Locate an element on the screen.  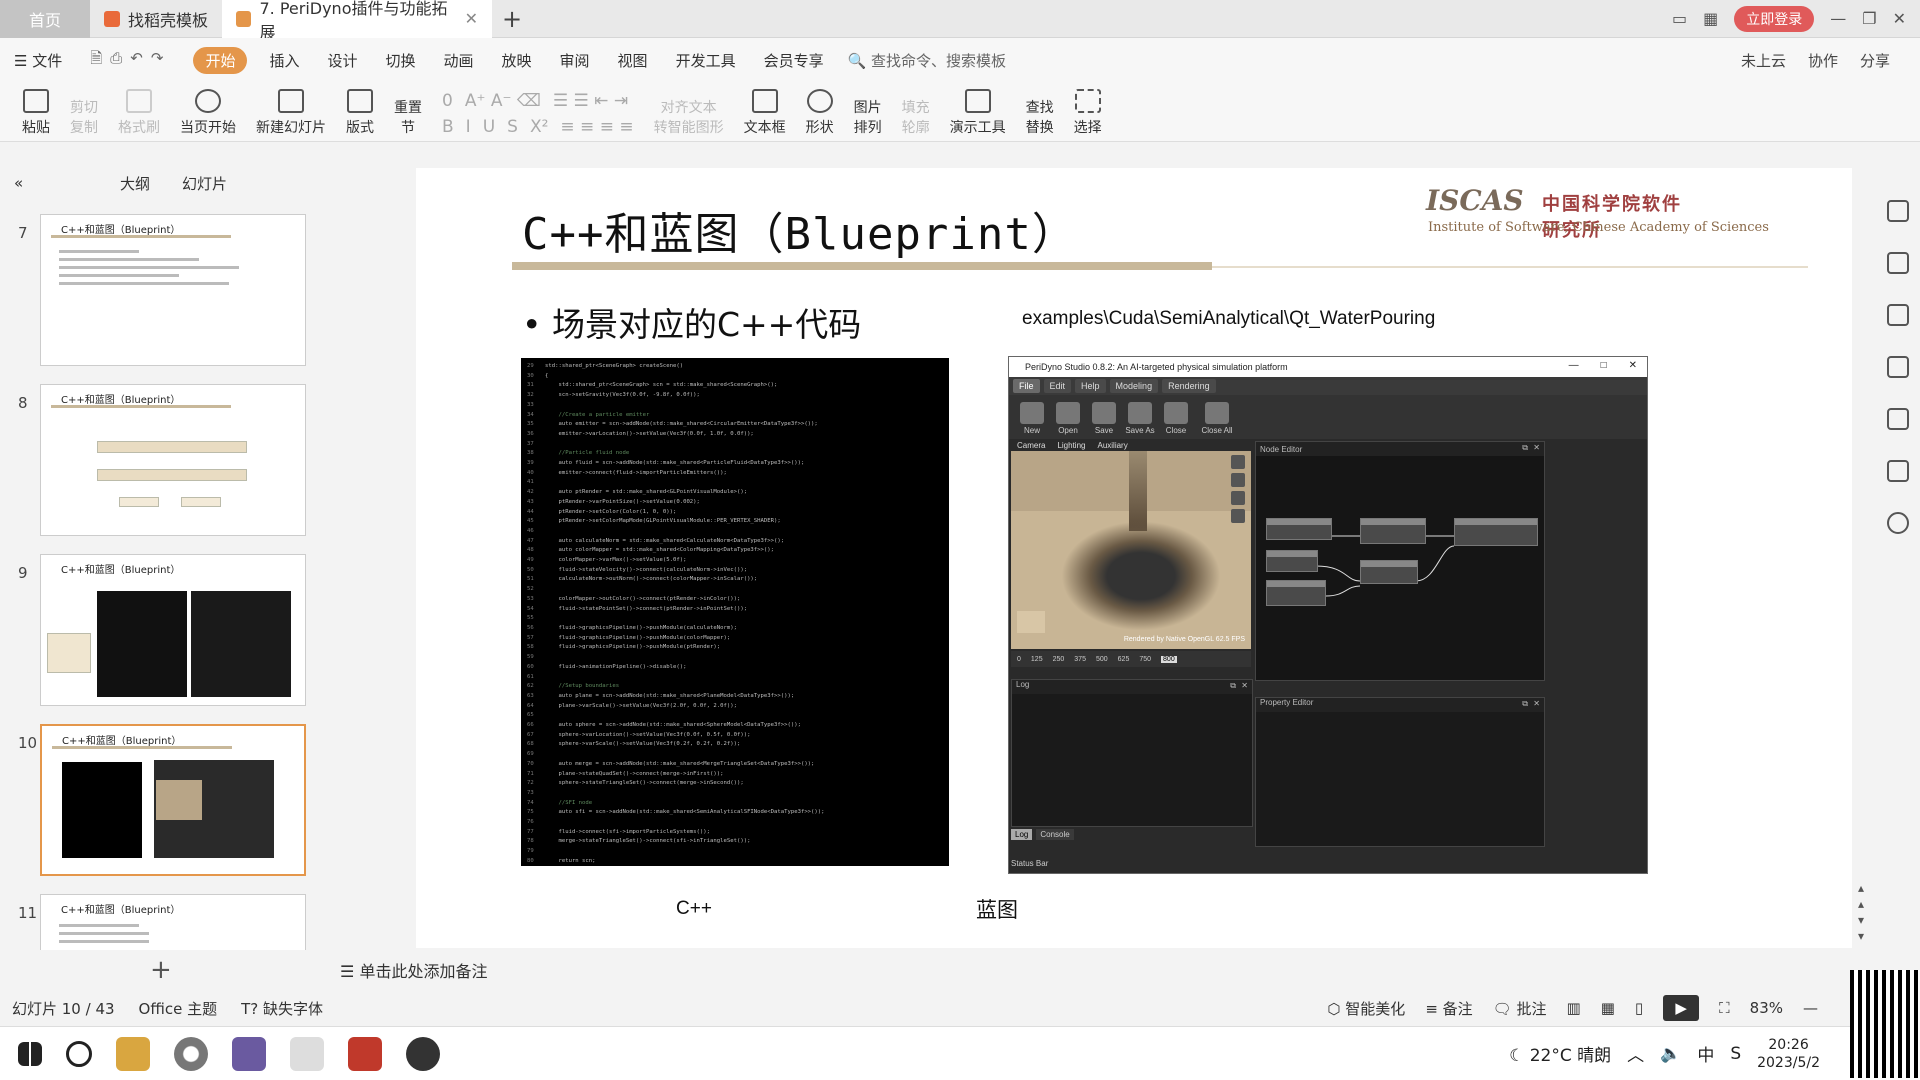
windows-start-icon is located at coordinates (30, 1053).